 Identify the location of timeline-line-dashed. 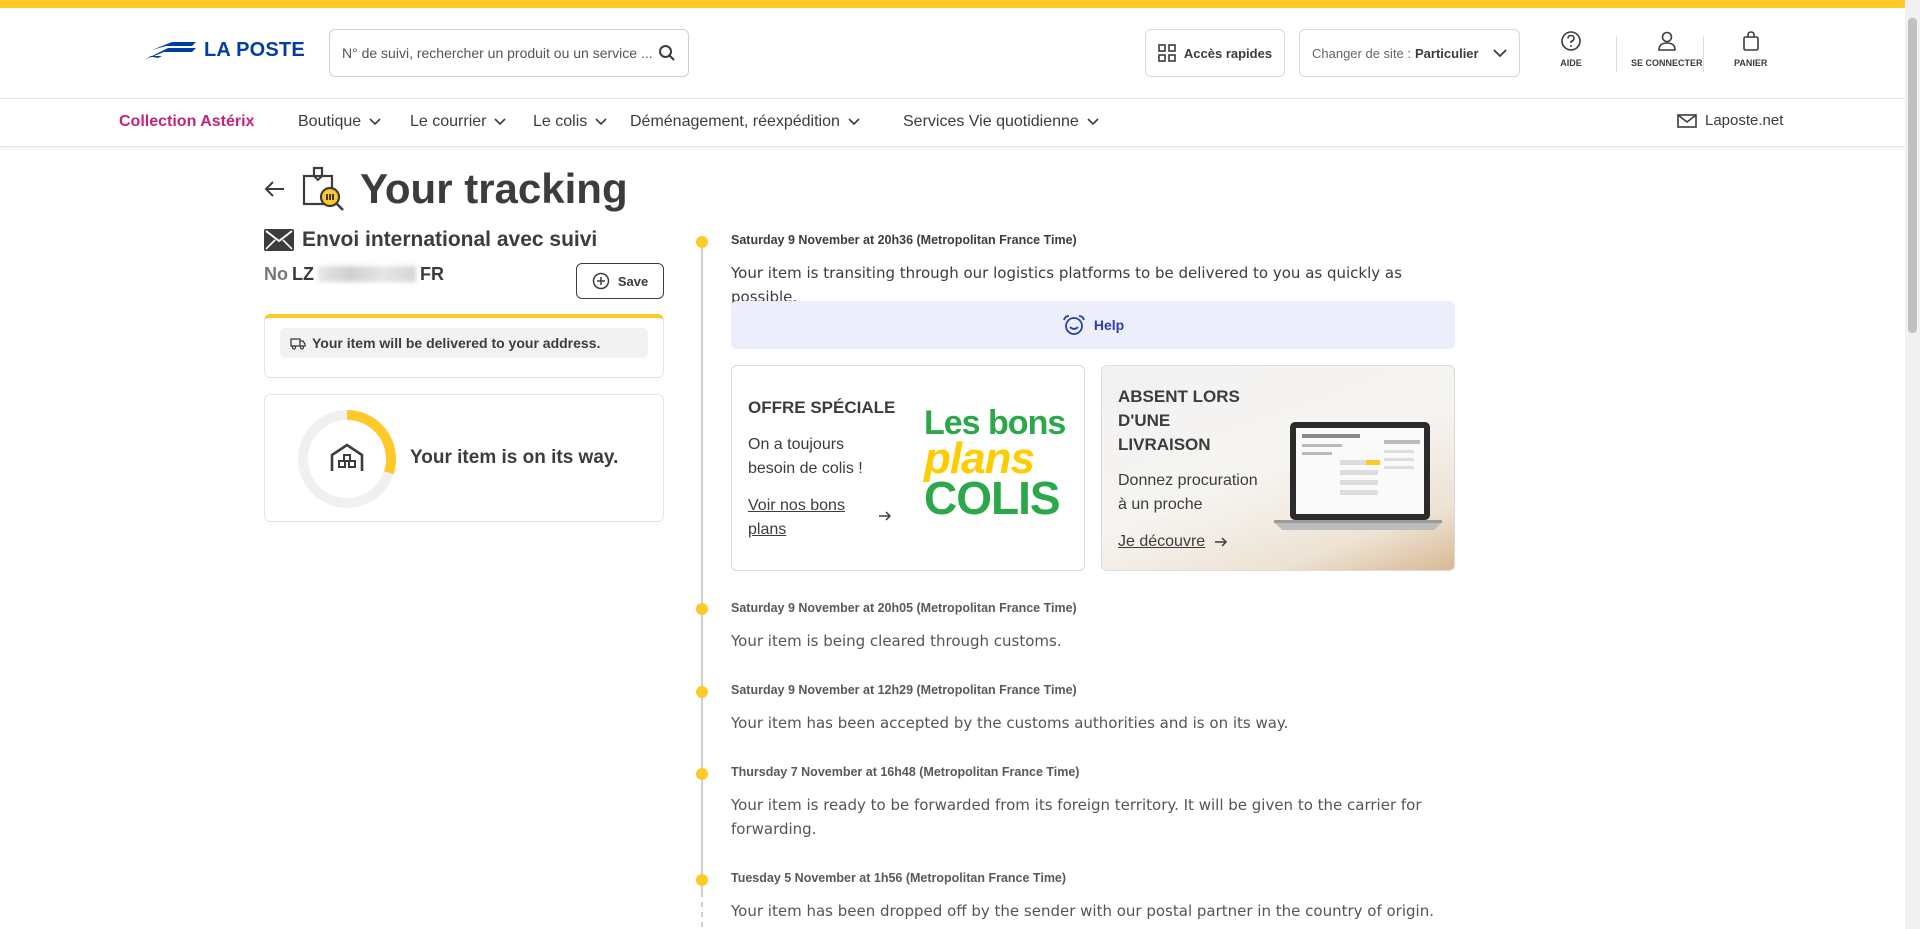
(702, 910).